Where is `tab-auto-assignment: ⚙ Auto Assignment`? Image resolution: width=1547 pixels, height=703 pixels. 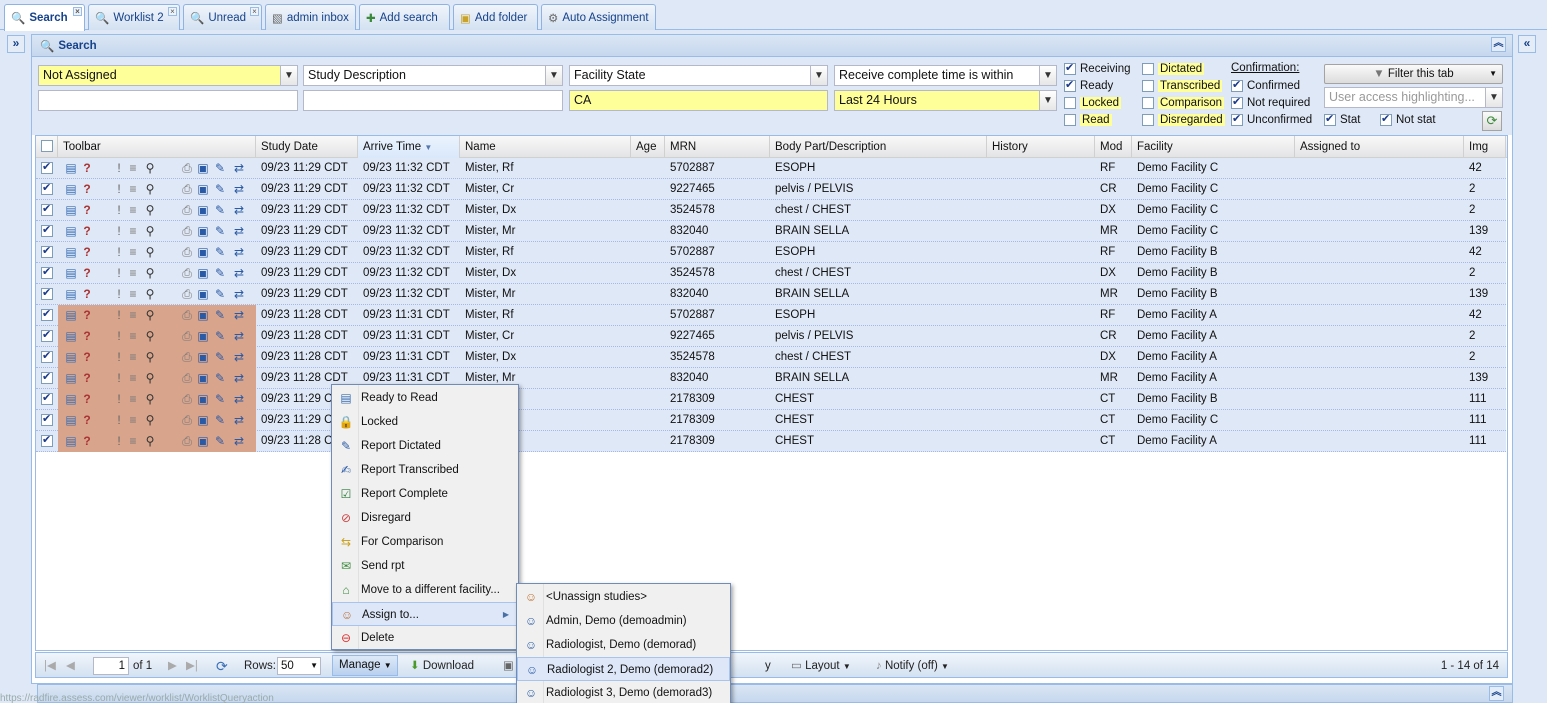
tab-auto-assignment: ⚙ Auto Assignment is located at coordinates (598, 17).